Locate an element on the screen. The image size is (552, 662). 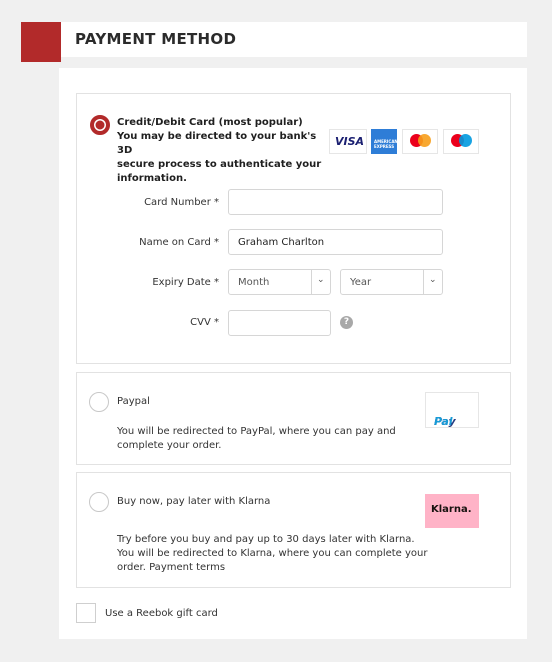
maestro-blue-circle is located at coordinates (465, 140).